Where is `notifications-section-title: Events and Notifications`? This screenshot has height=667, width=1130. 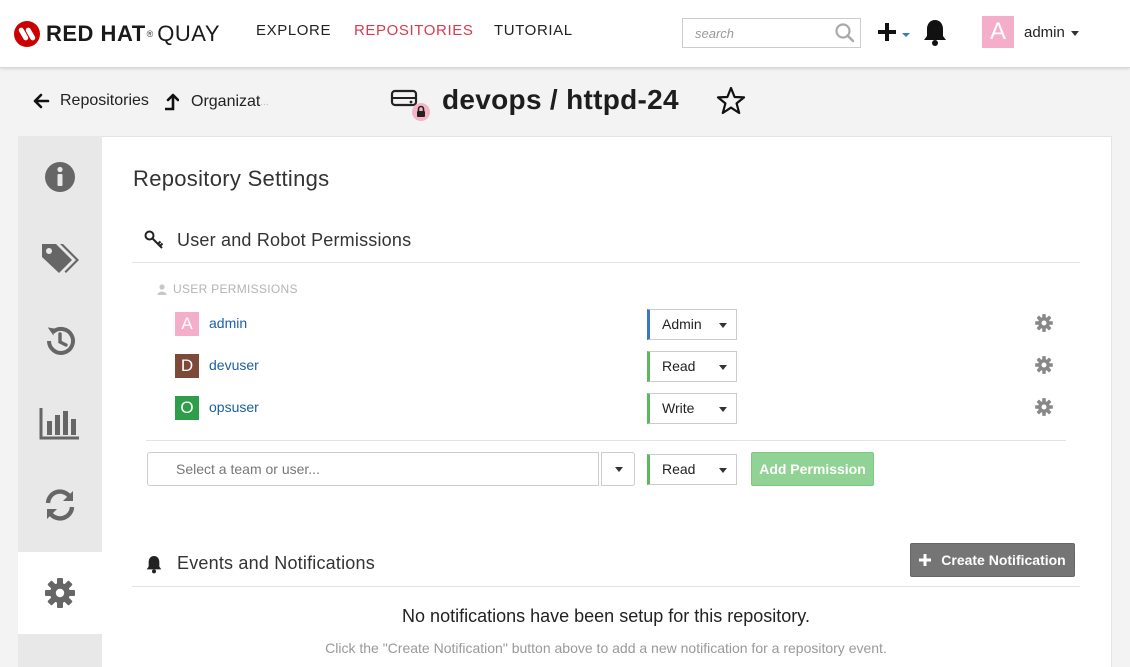 notifications-section-title: Events and Notifications is located at coordinates (260, 563).